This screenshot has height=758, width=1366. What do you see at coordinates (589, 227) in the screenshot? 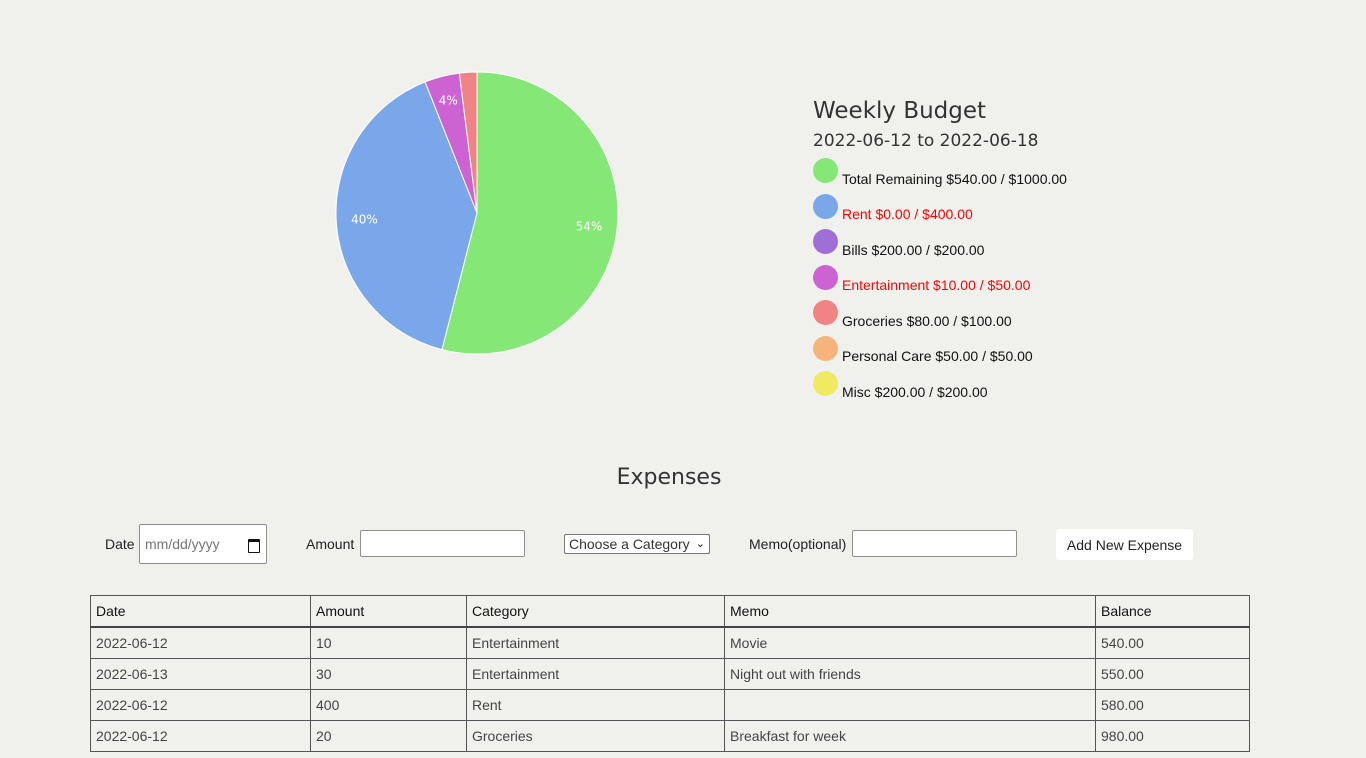
I see `pie-data-label: 54%` at bounding box center [589, 227].